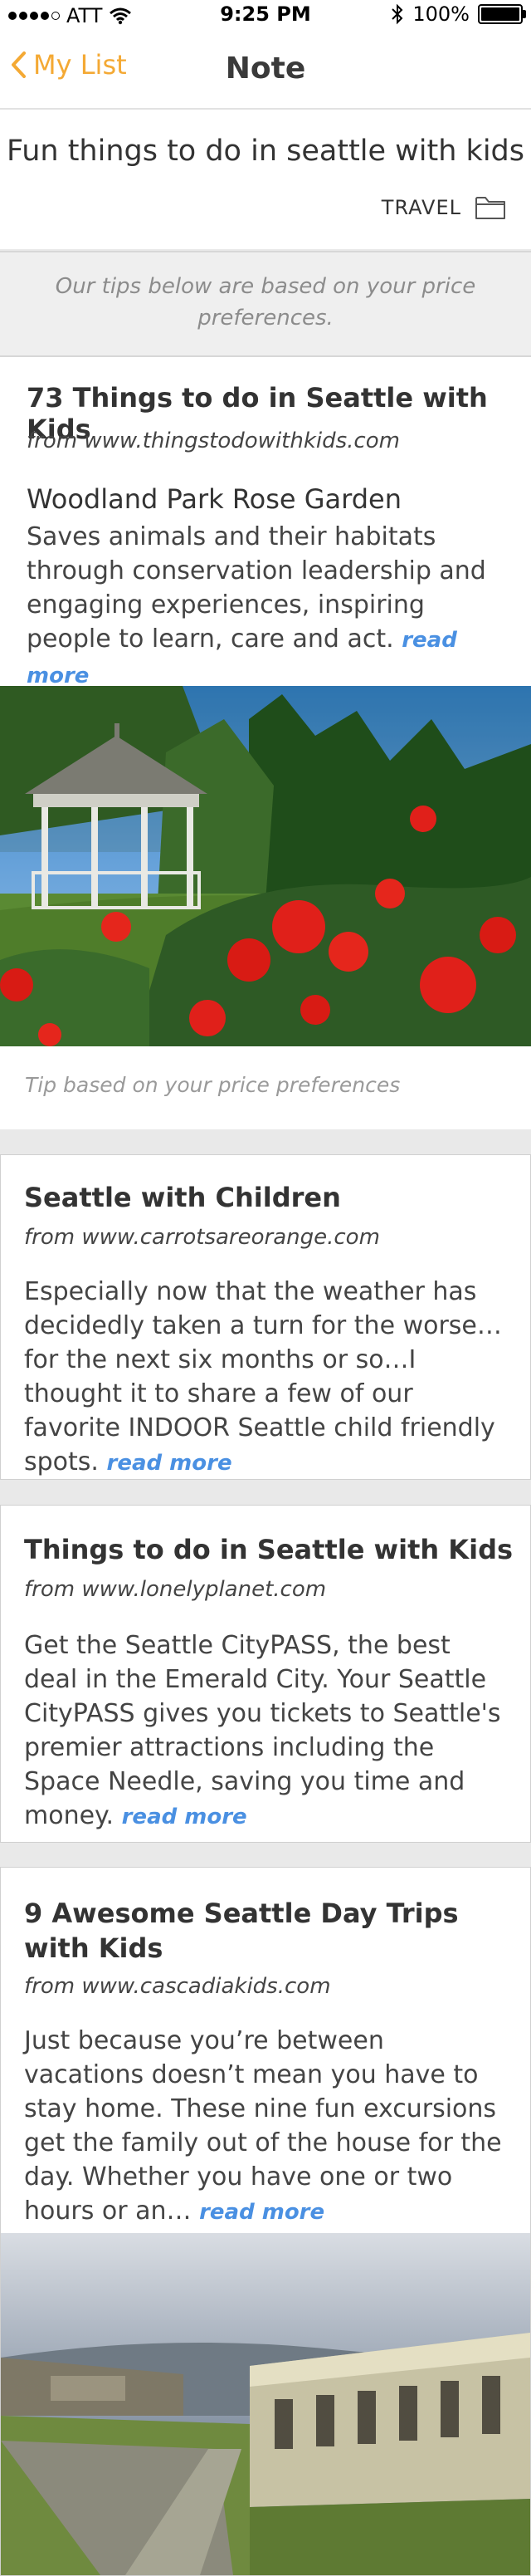 The width and height of the screenshot is (531, 2576). I want to click on note-tag: TRAVEL, so click(444, 208).